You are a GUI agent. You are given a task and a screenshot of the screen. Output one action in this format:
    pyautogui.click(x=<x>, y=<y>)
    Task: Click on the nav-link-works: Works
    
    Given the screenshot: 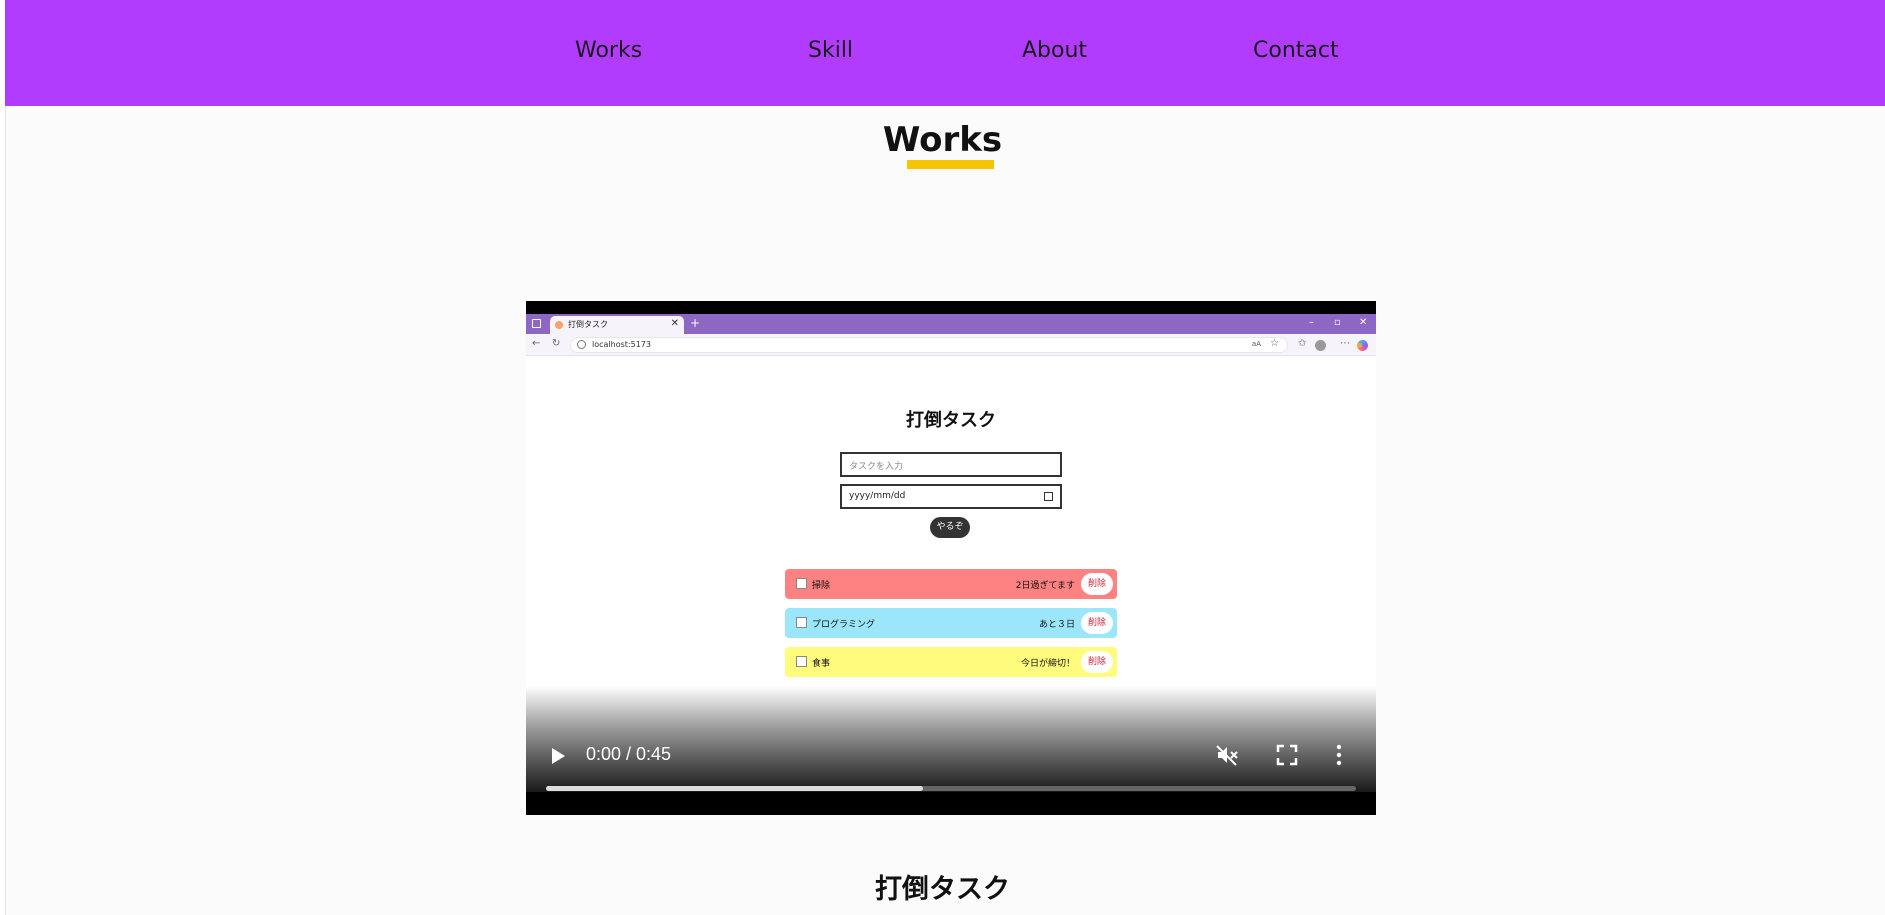 What is the action you would take?
    pyautogui.click(x=608, y=50)
    